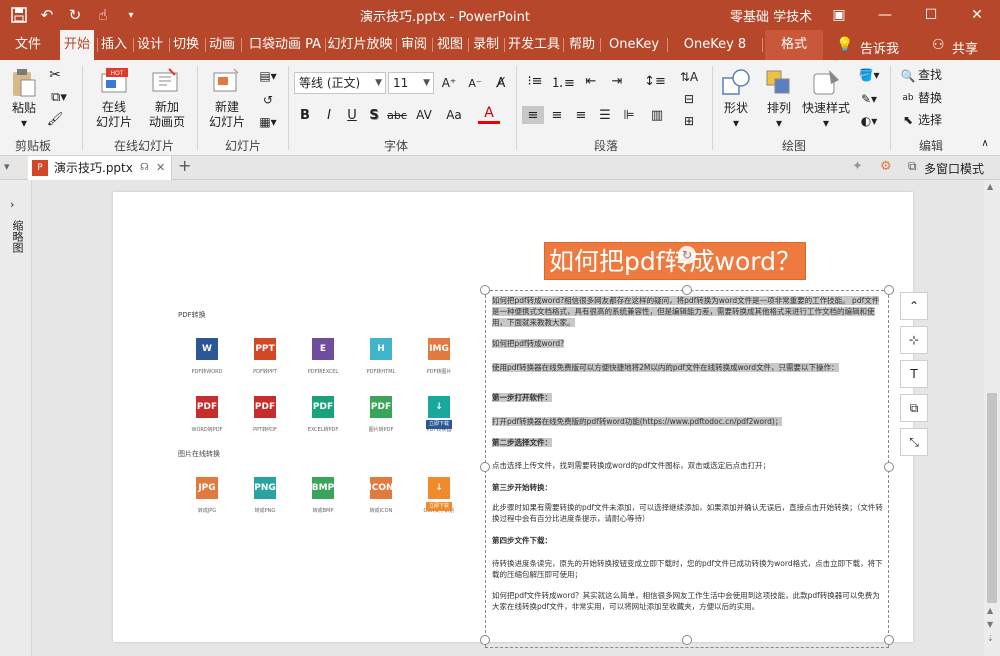 This screenshot has height=656, width=1000. What do you see at coordinates (184, 165) in the screenshot?
I see `add-tab-icon: +` at bounding box center [184, 165].